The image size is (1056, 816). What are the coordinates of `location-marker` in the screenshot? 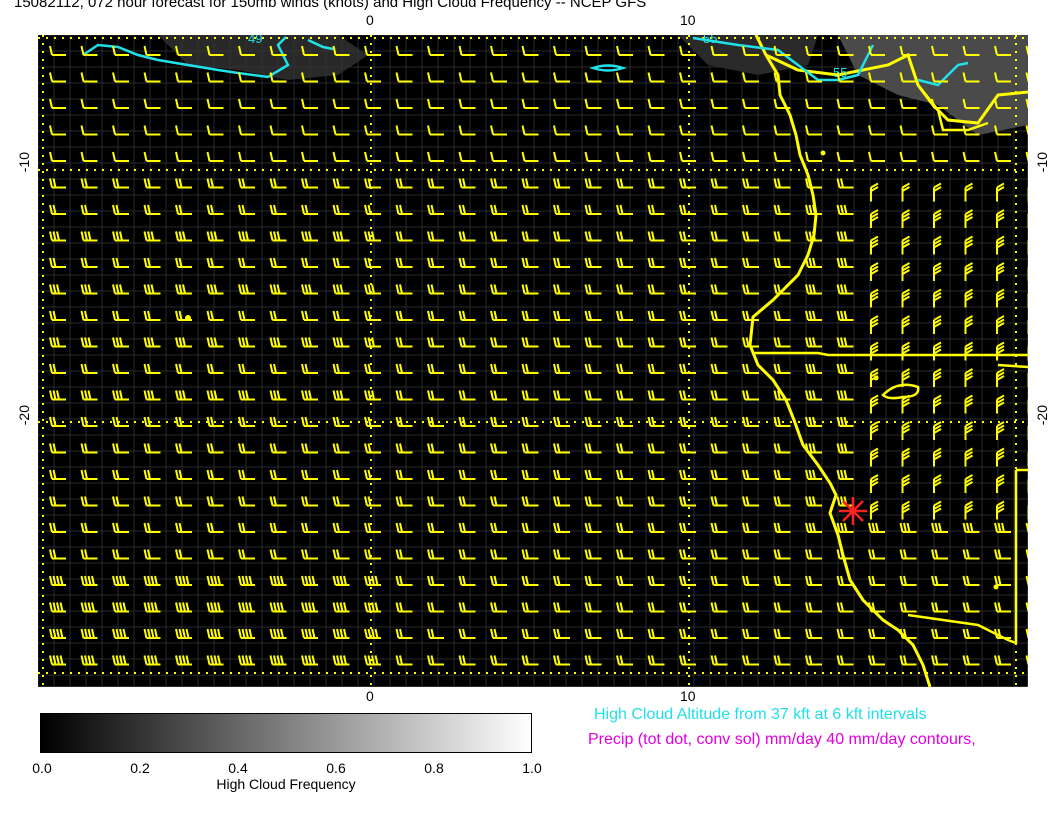 It's located at (853, 511).